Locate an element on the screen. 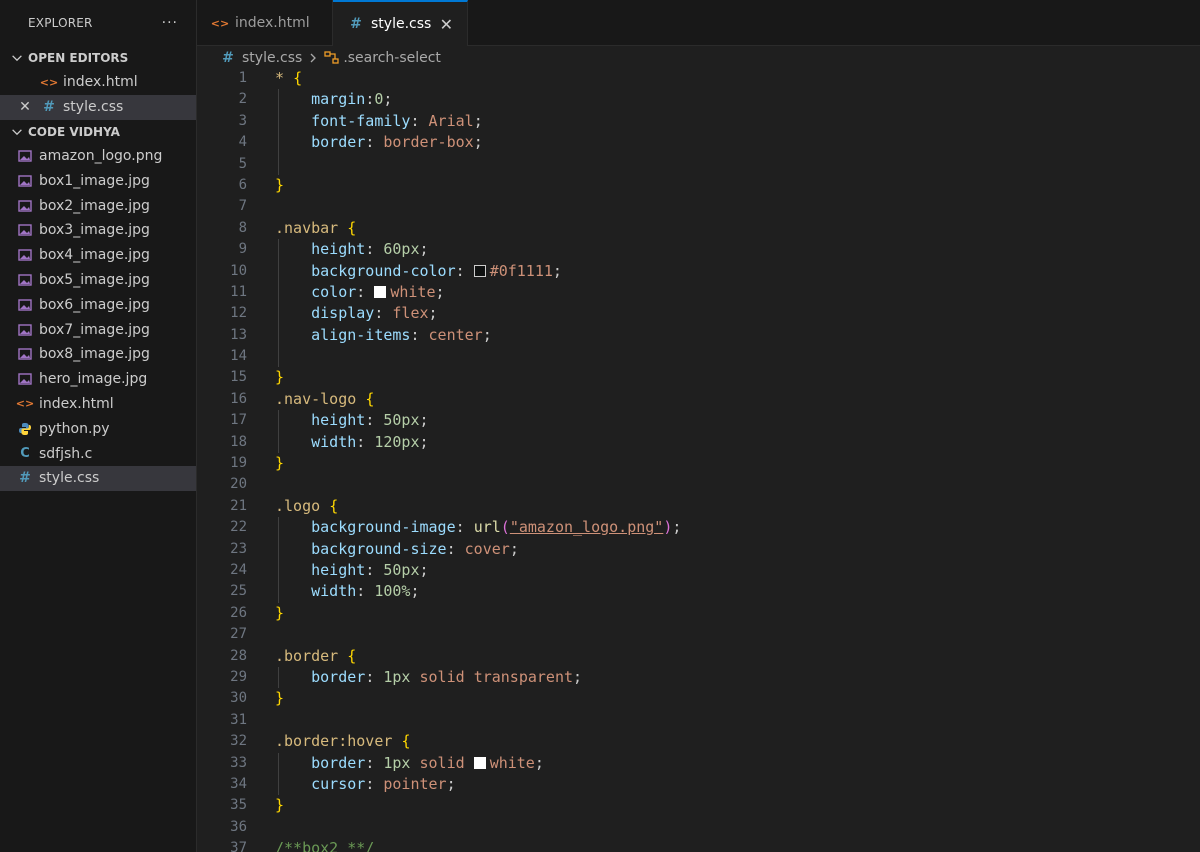 The height and width of the screenshot is (852, 1200). breadcrumb-file: style.css is located at coordinates (272, 58).